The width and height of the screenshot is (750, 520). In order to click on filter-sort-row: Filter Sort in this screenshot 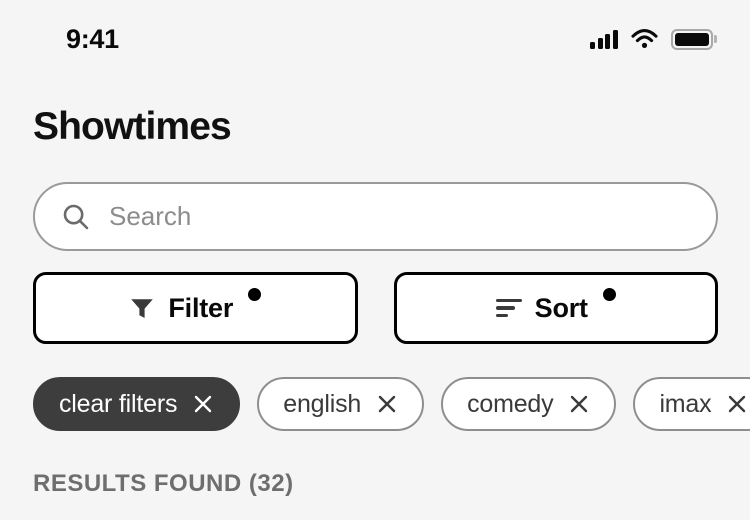, I will do `click(375, 308)`.